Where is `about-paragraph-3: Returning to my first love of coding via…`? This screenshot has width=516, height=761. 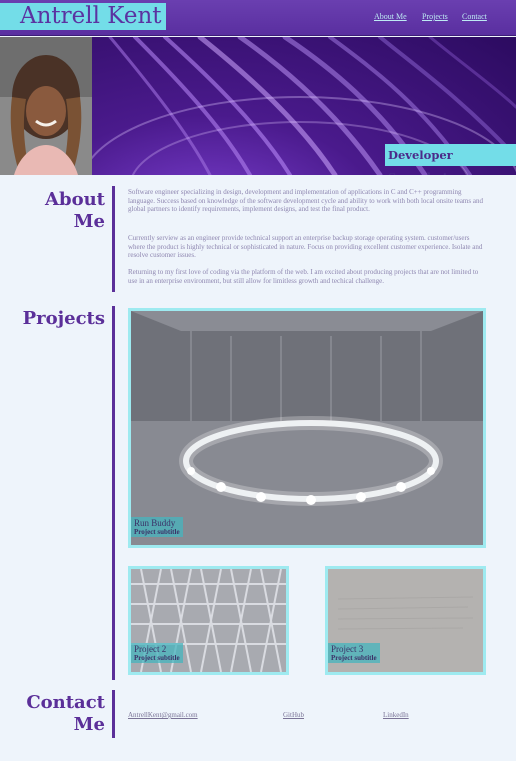 about-paragraph-3: Returning to my first love of coding via… is located at coordinates (303, 276).